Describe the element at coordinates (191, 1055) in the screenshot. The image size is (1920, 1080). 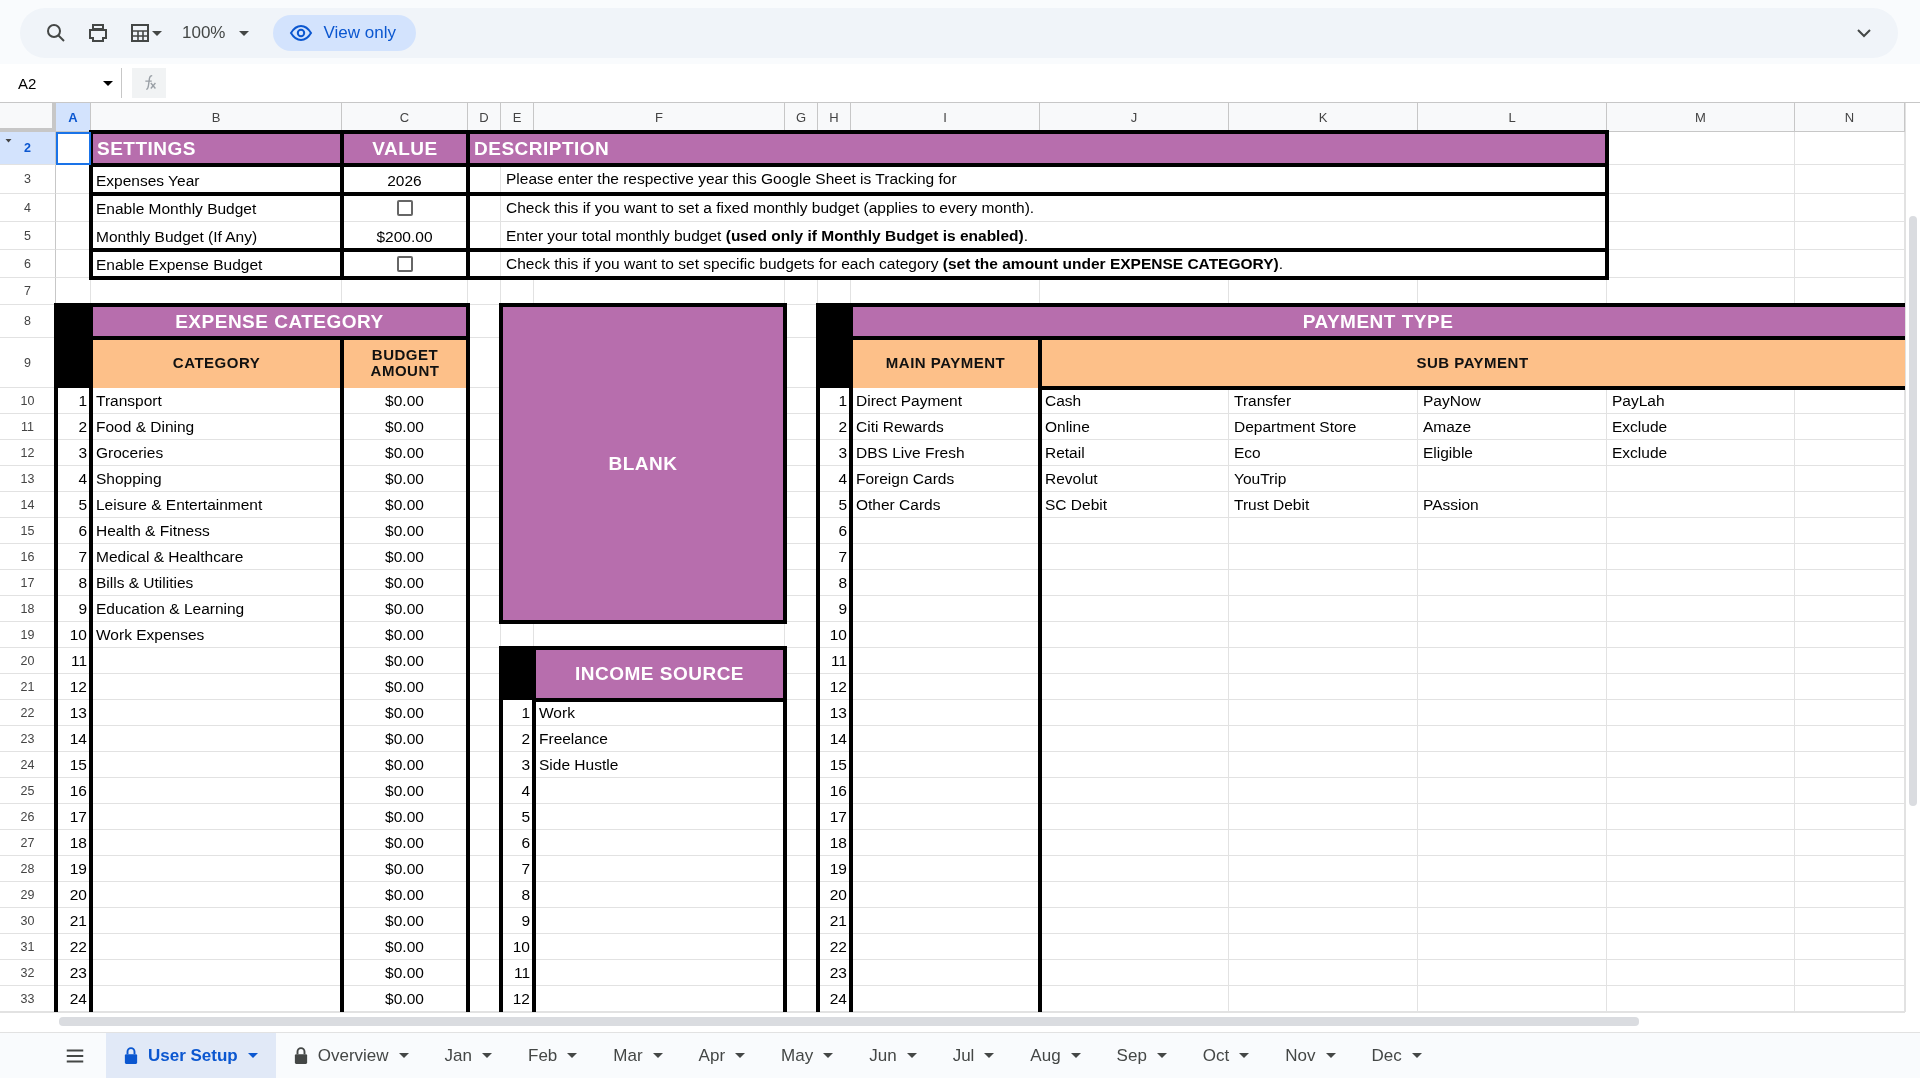
I see `sheet-tab: User Setup` at that location.